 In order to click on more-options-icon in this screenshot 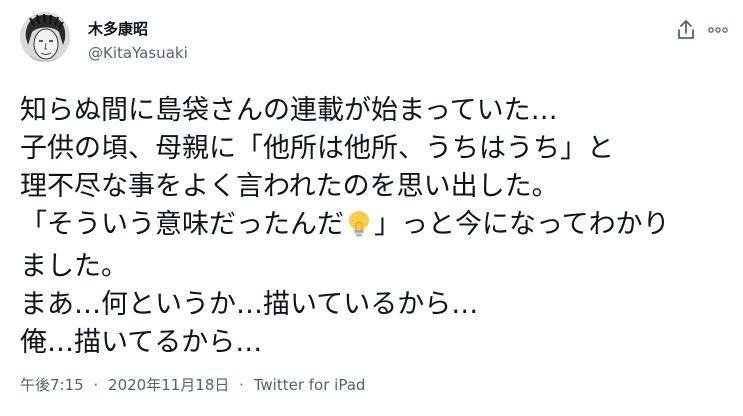, I will do `click(718, 30)`.